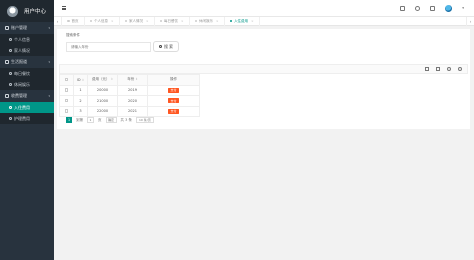  I want to click on cell-year: 2021, so click(132, 111).